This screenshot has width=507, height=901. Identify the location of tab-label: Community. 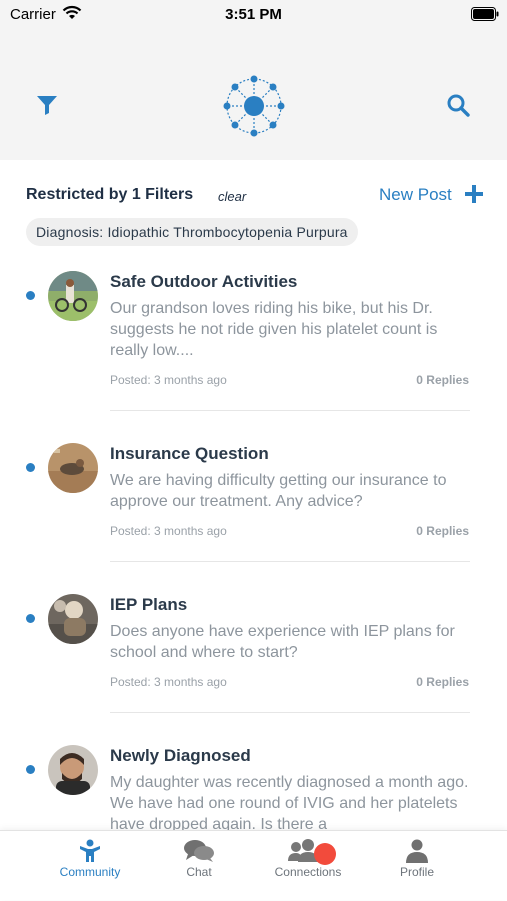
(90, 872).